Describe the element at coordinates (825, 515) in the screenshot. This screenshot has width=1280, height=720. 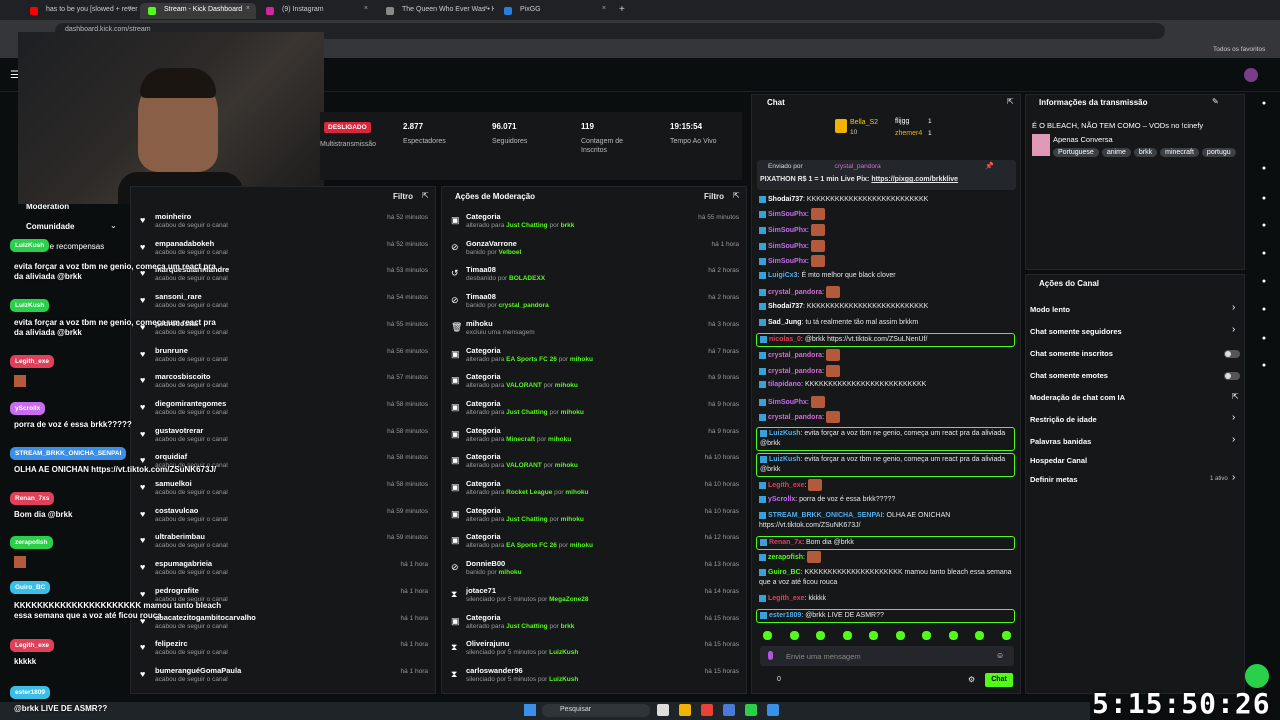
I see `chat-username: STREAM_BRKK_ONICHA_SENPAI` at that location.